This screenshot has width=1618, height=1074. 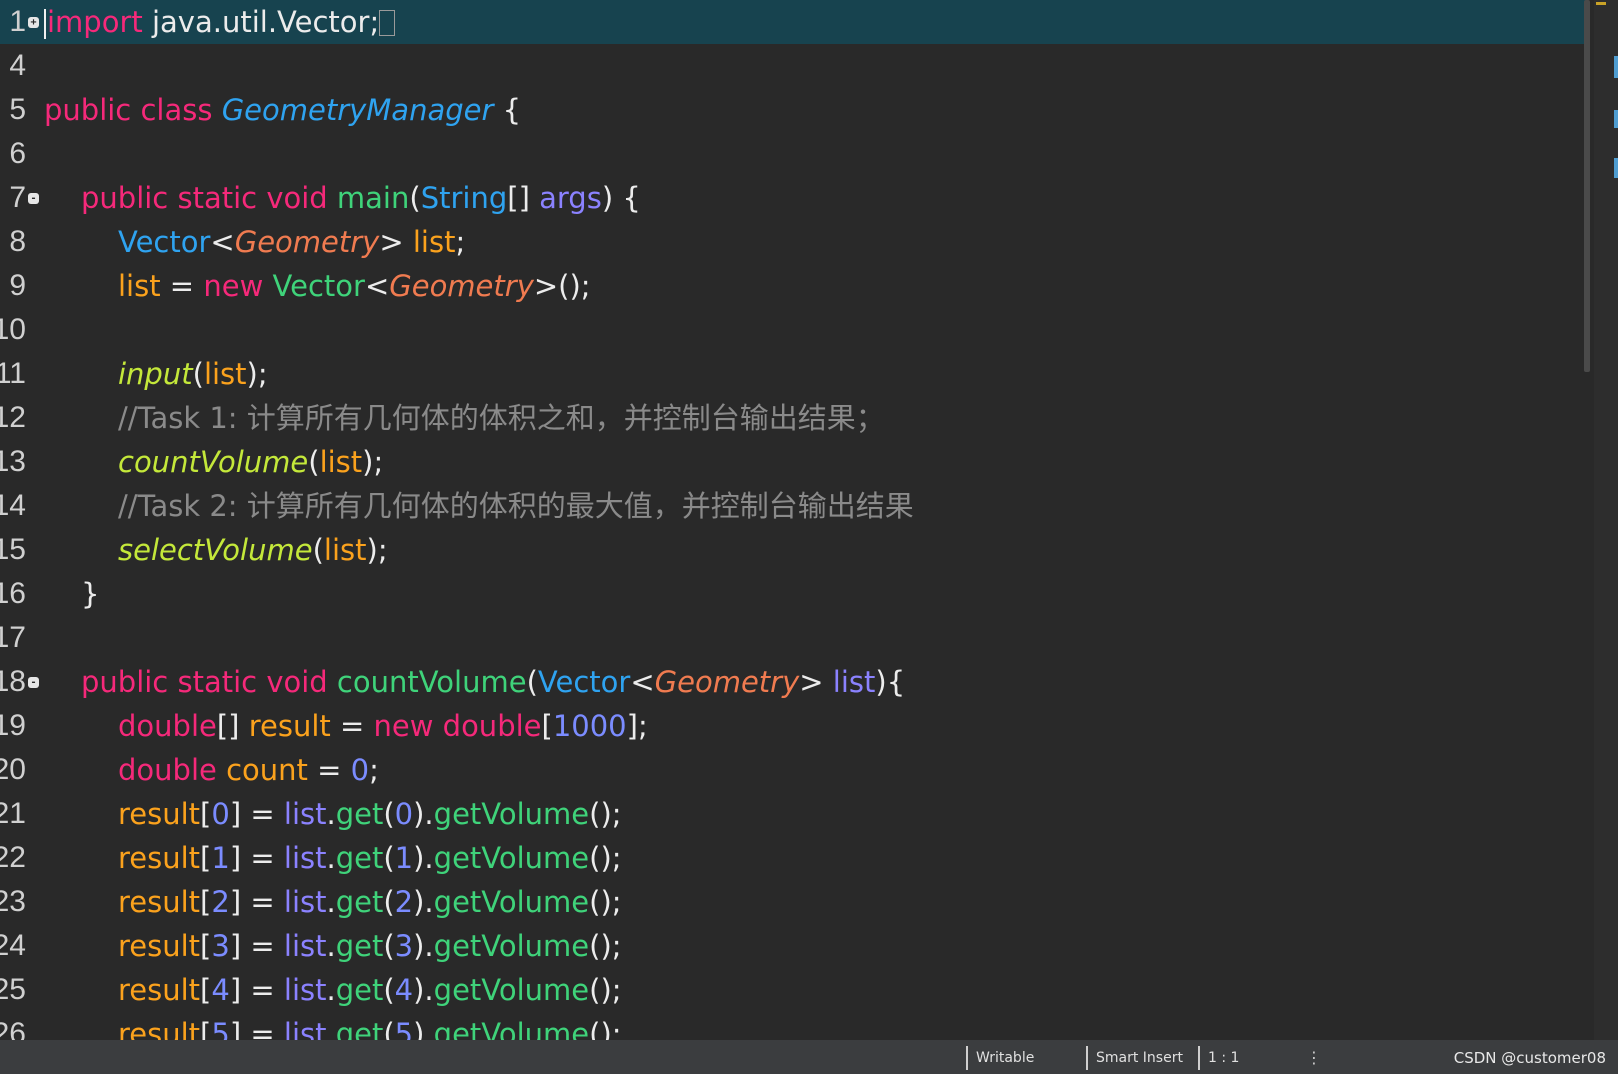 What do you see at coordinates (637, 726) in the screenshot?
I see `code-token: ];` at bounding box center [637, 726].